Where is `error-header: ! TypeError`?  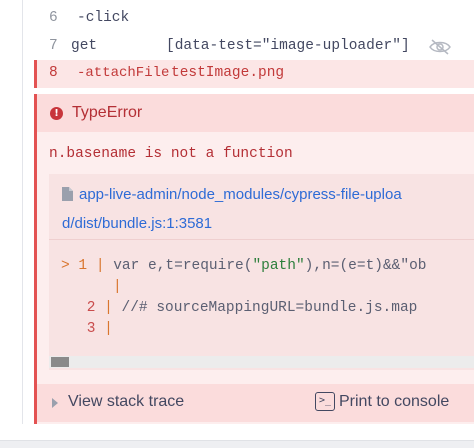
error-header: ! TypeError is located at coordinates (255, 113).